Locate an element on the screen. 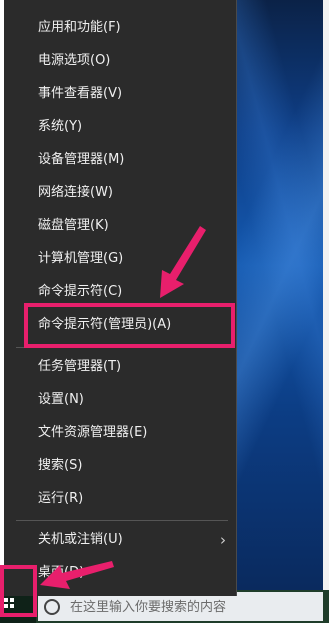  menu-item-label: 设备管理器(M) is located at coordinates (81, 159).